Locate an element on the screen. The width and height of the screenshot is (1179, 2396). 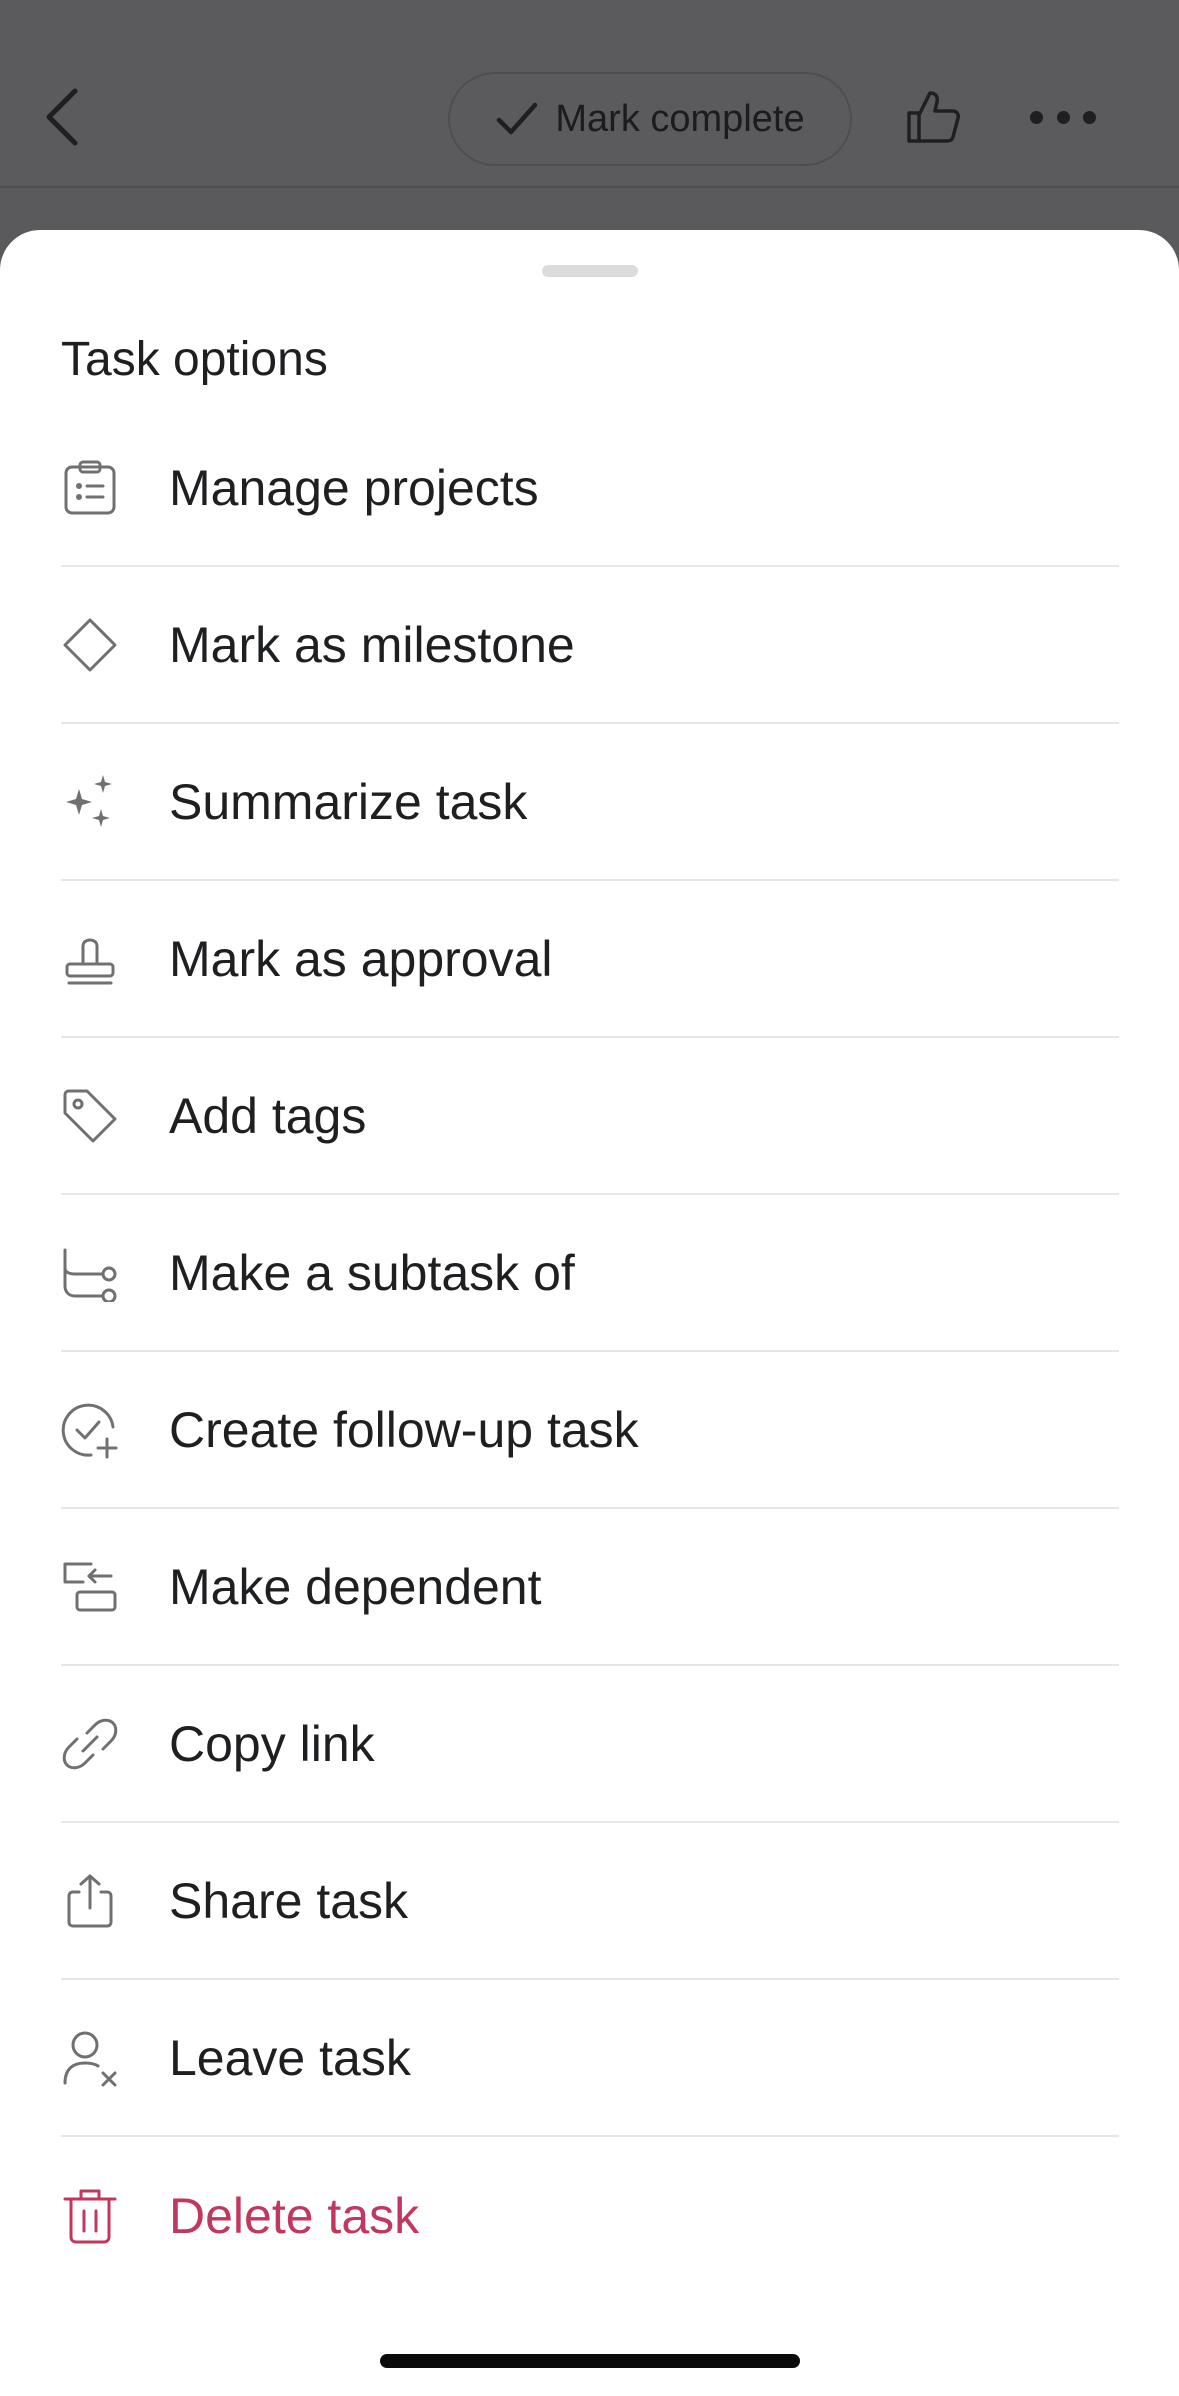
sheet-grabber is located at coordinates (590, 271).